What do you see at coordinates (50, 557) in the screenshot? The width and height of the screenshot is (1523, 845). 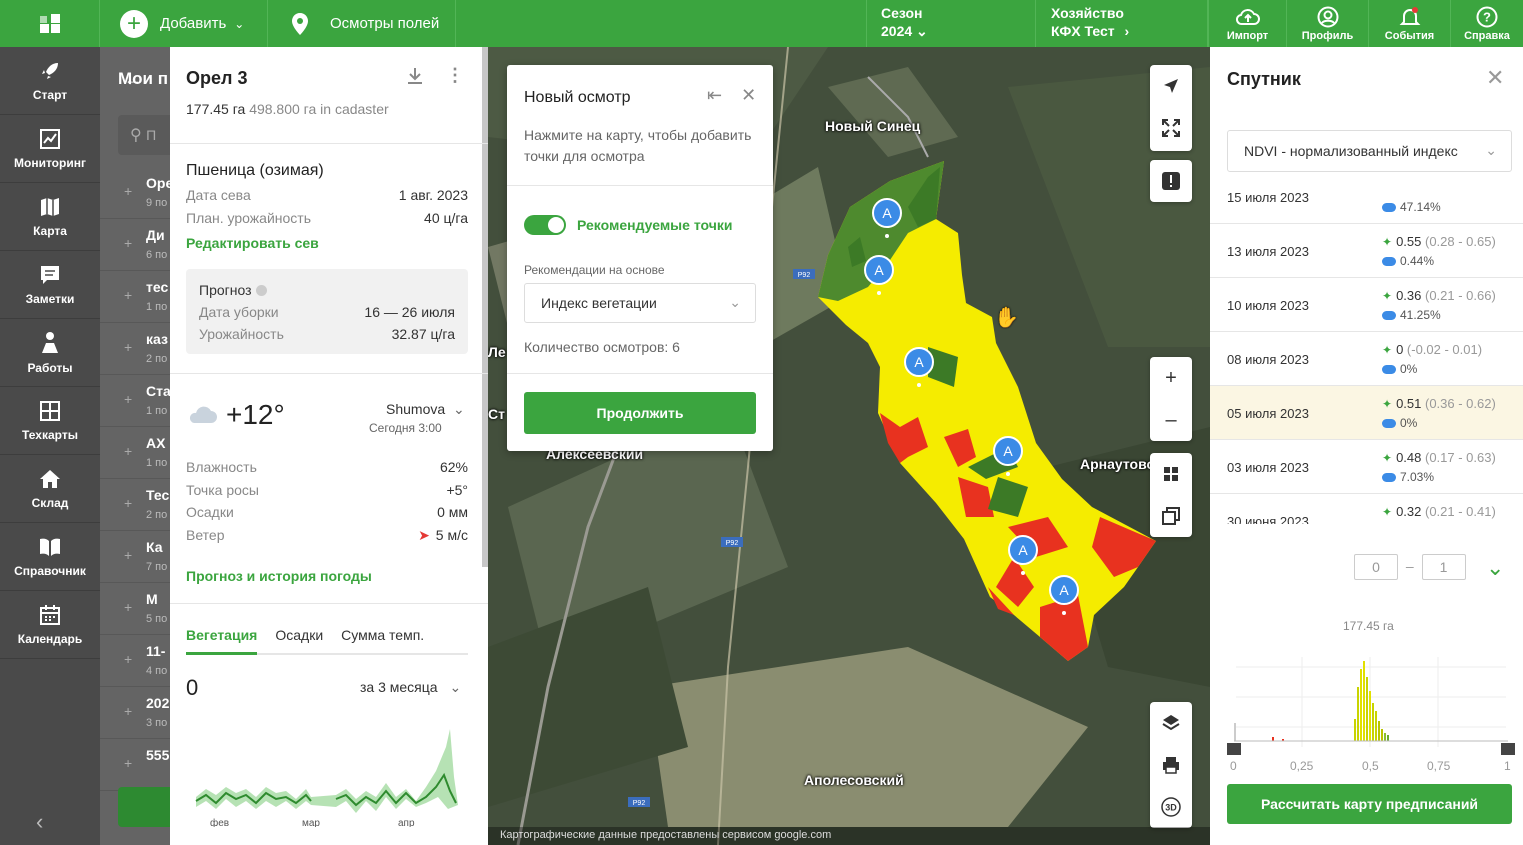 I see `nav-reference: Справочник` at bounding box center [50, 557].